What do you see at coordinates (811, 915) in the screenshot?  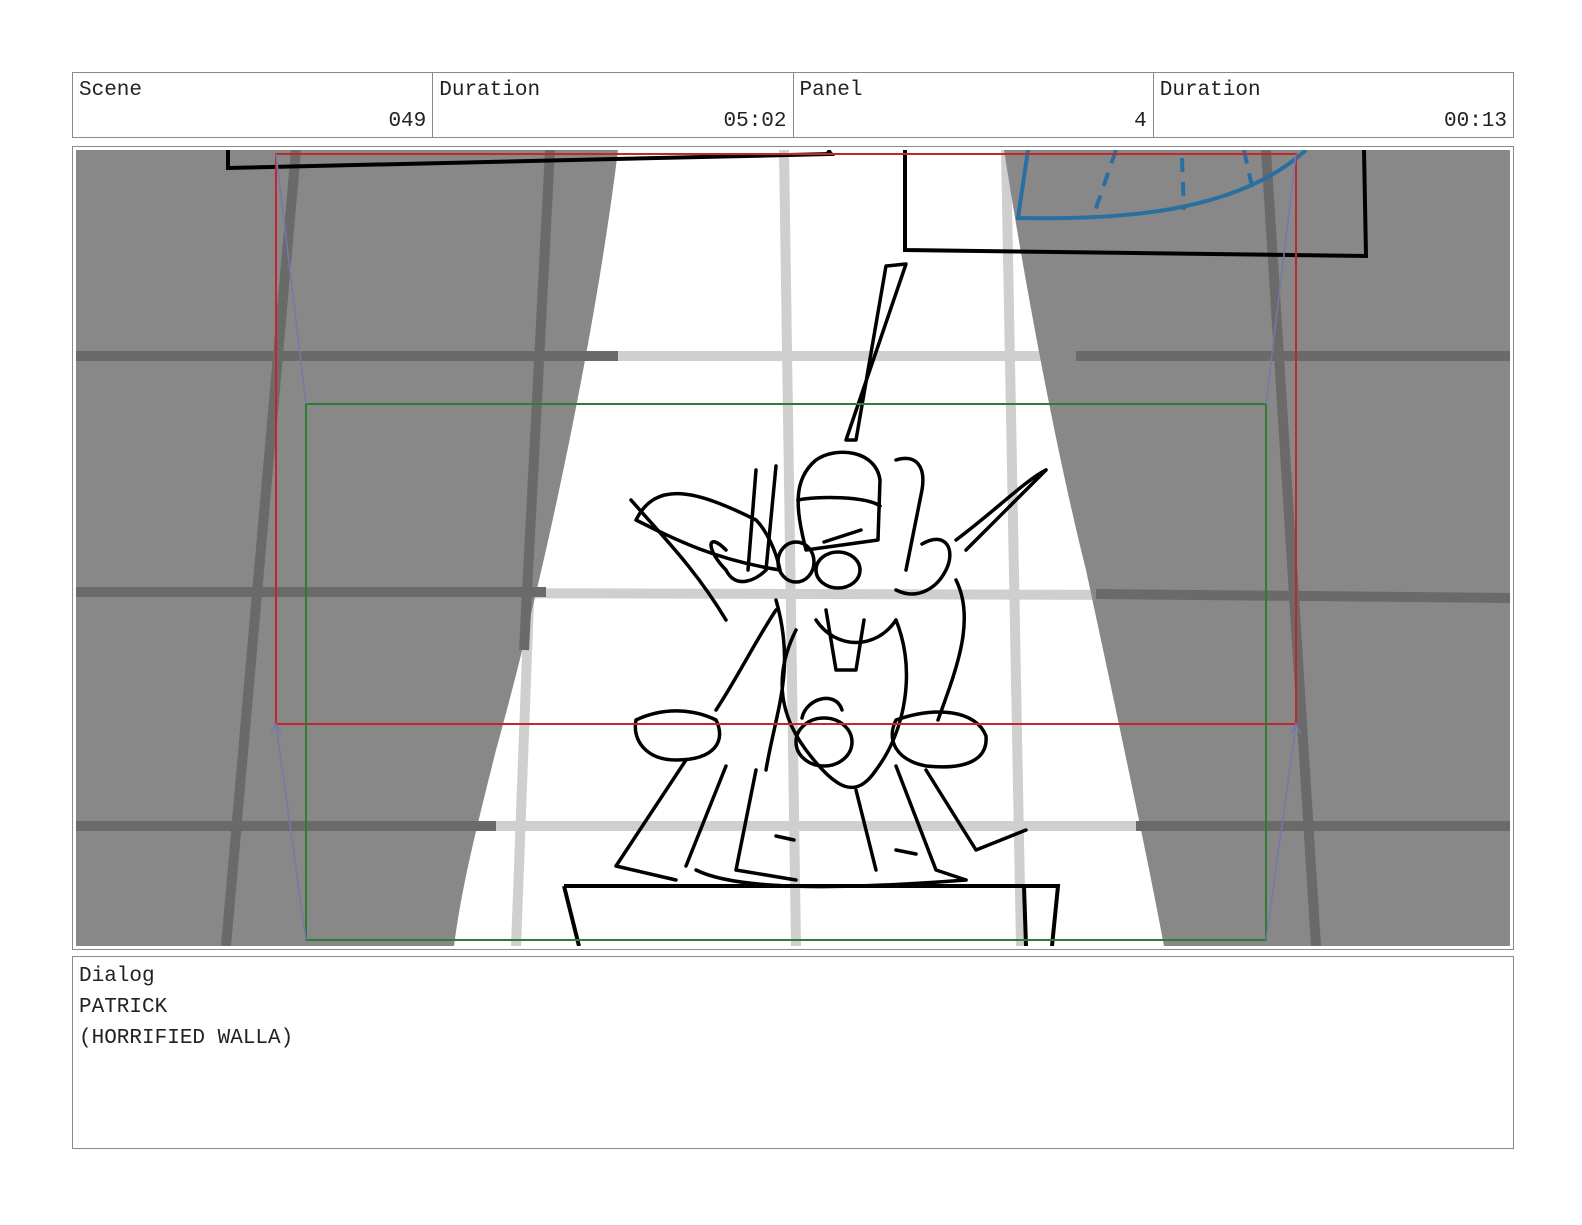 I see `pedestal` at bounding box center [811, 915].